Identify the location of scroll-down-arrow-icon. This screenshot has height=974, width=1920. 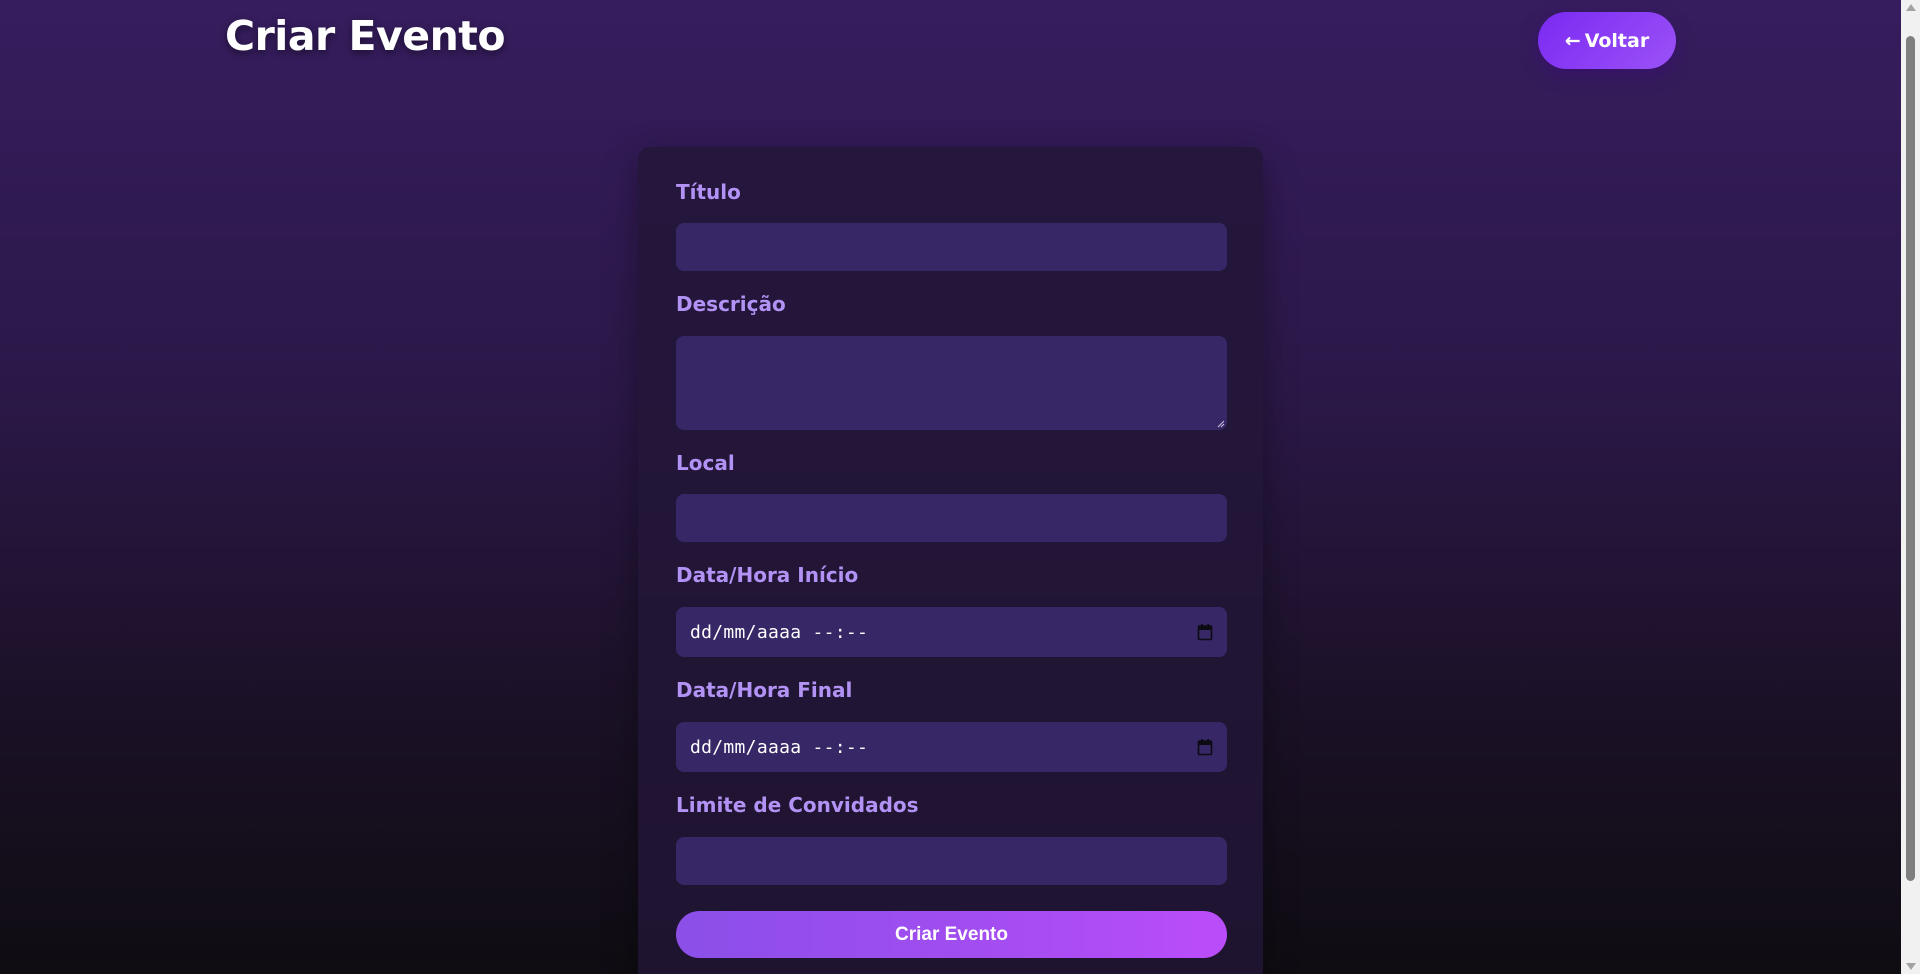
(1911, 966).